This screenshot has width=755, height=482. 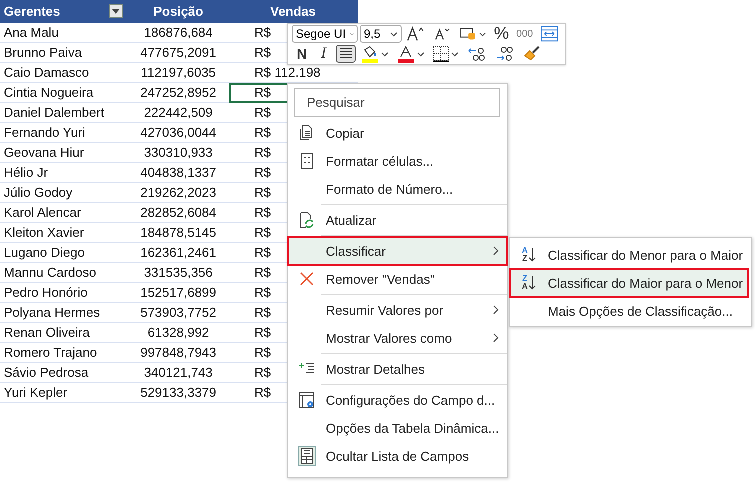 What do you see at coordinates (307, 133) in the screenshot?
I see `copy-icon` at bounding box center [307, 133].